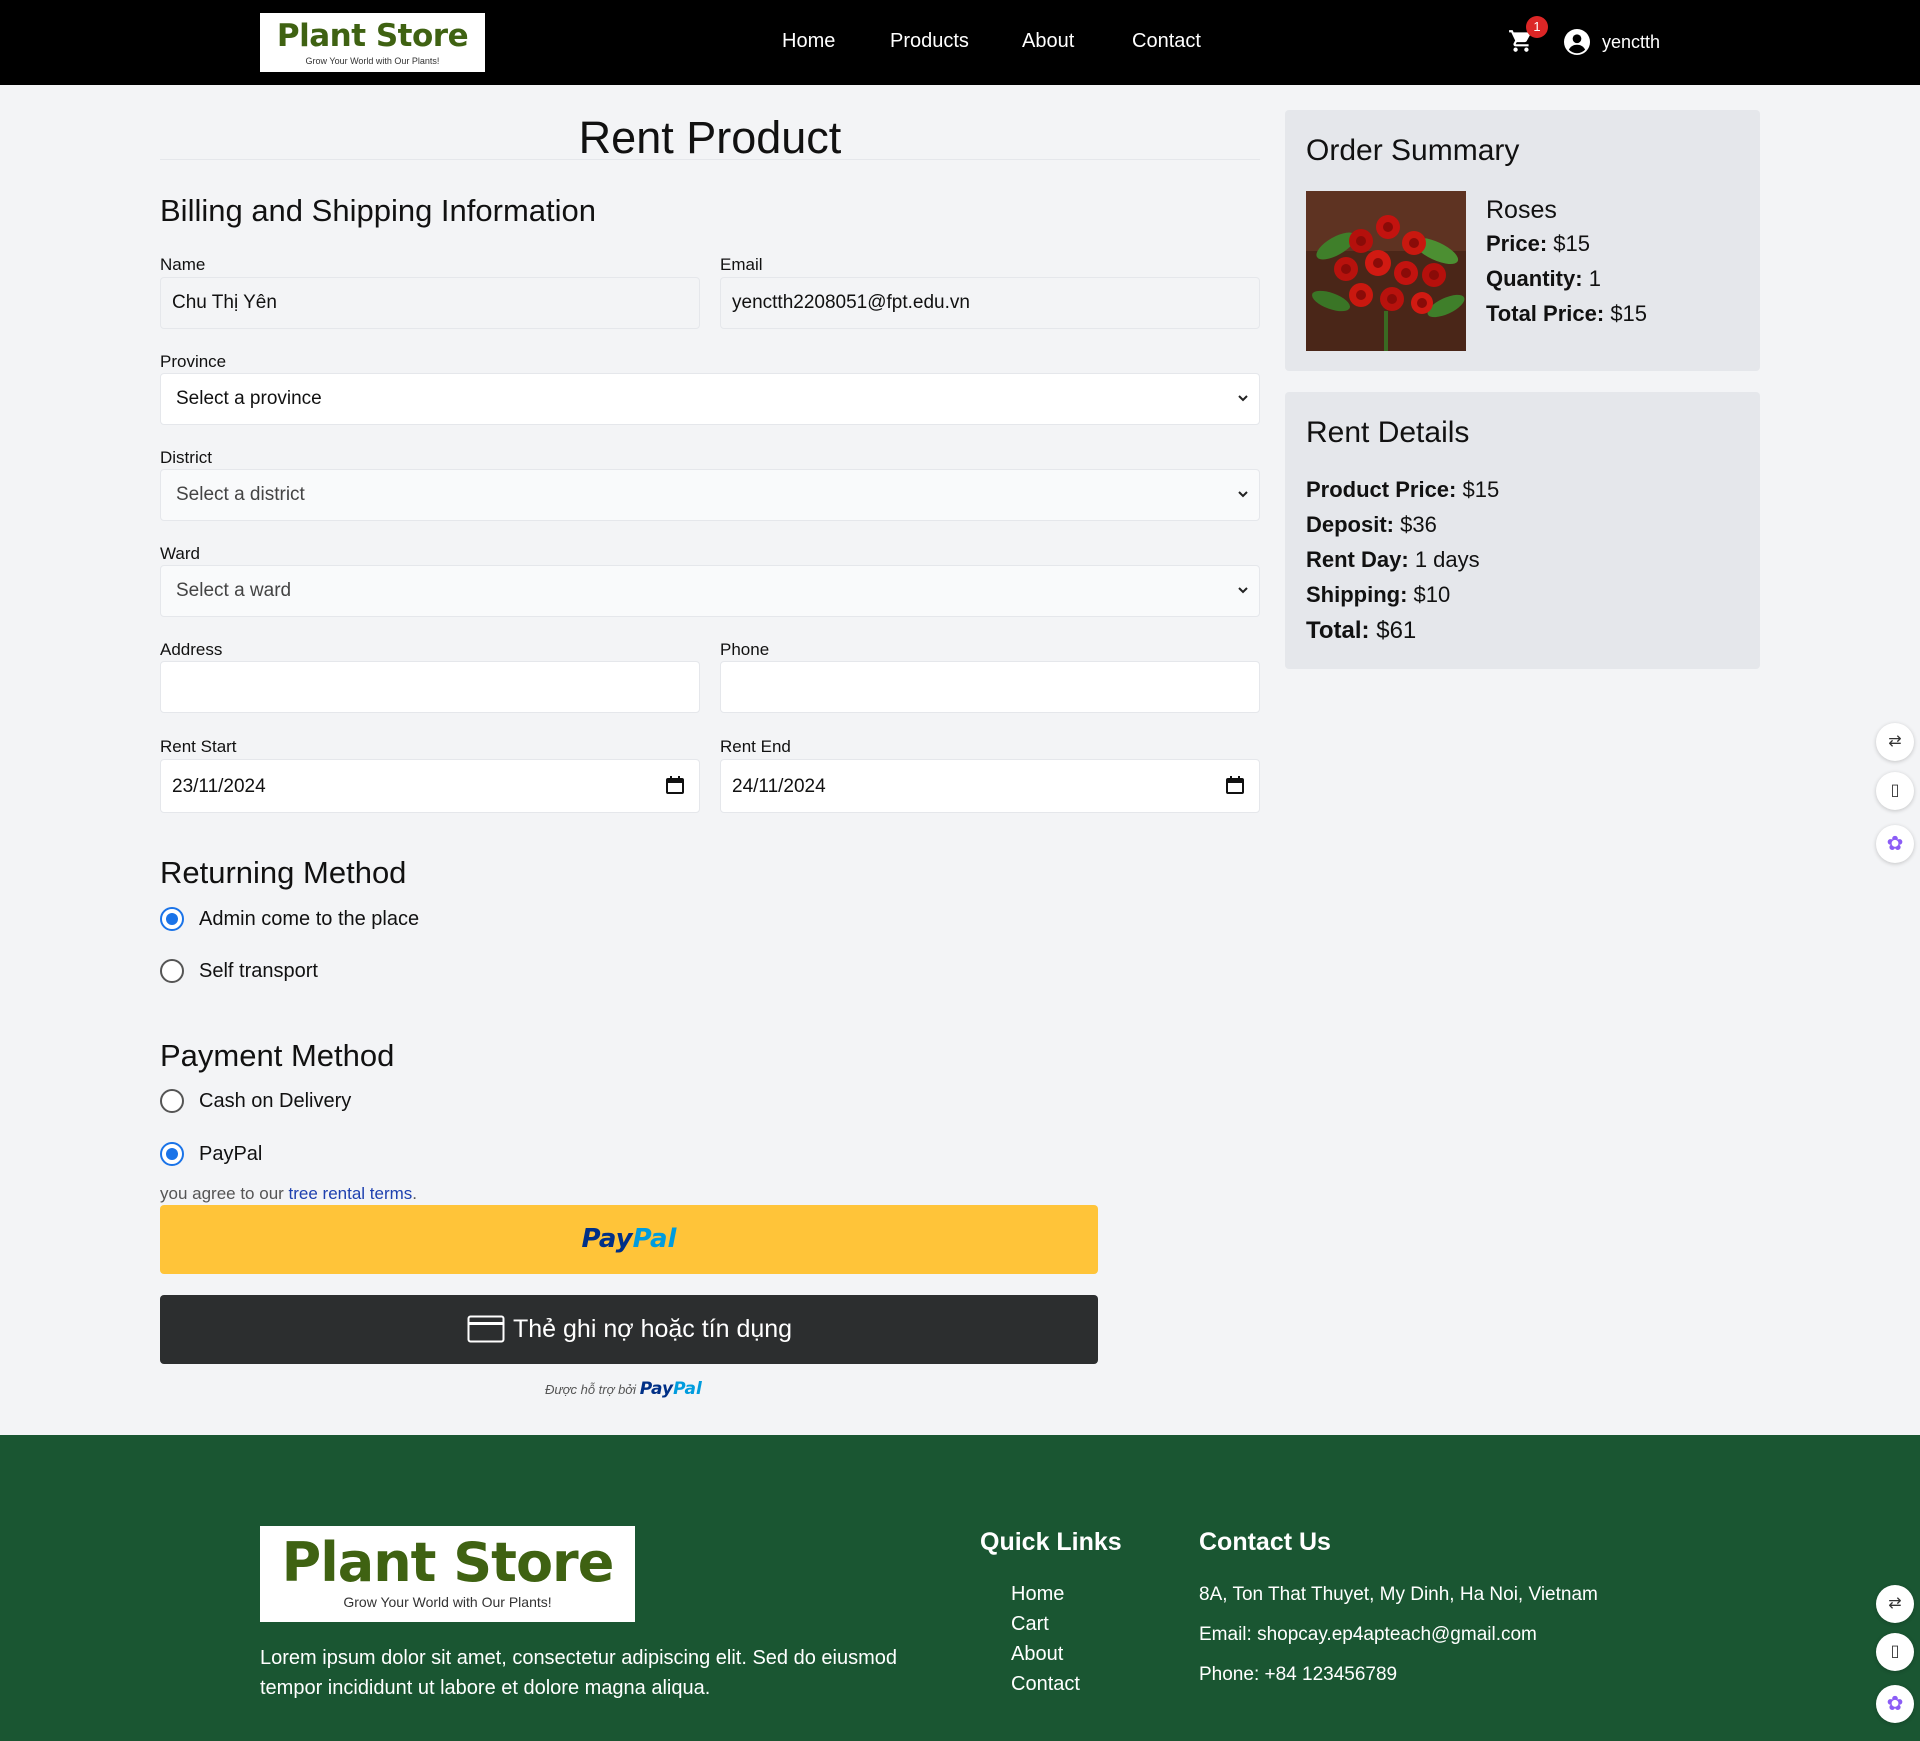  I want to click on nav-products: Products, so click(929, 41).